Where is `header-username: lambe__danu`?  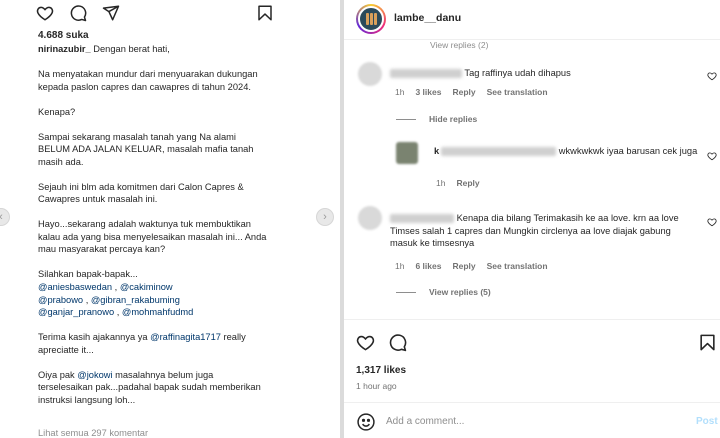 header-username: lambe__danu is located at coordinates (427, 18).